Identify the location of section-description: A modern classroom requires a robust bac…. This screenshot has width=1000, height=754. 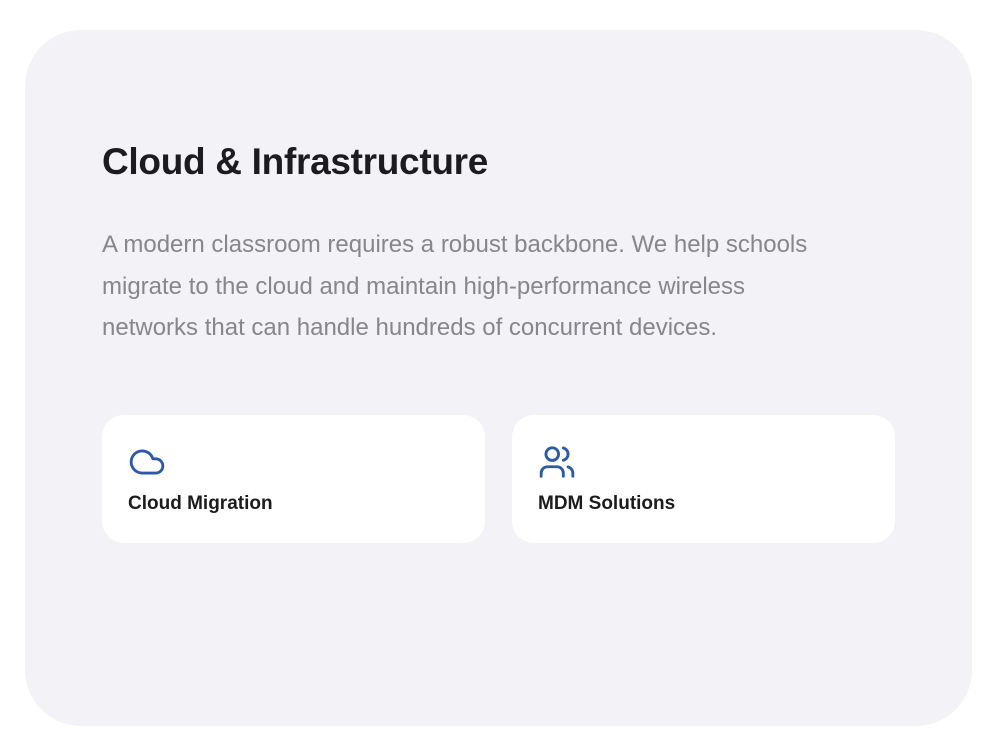
(455, 286).